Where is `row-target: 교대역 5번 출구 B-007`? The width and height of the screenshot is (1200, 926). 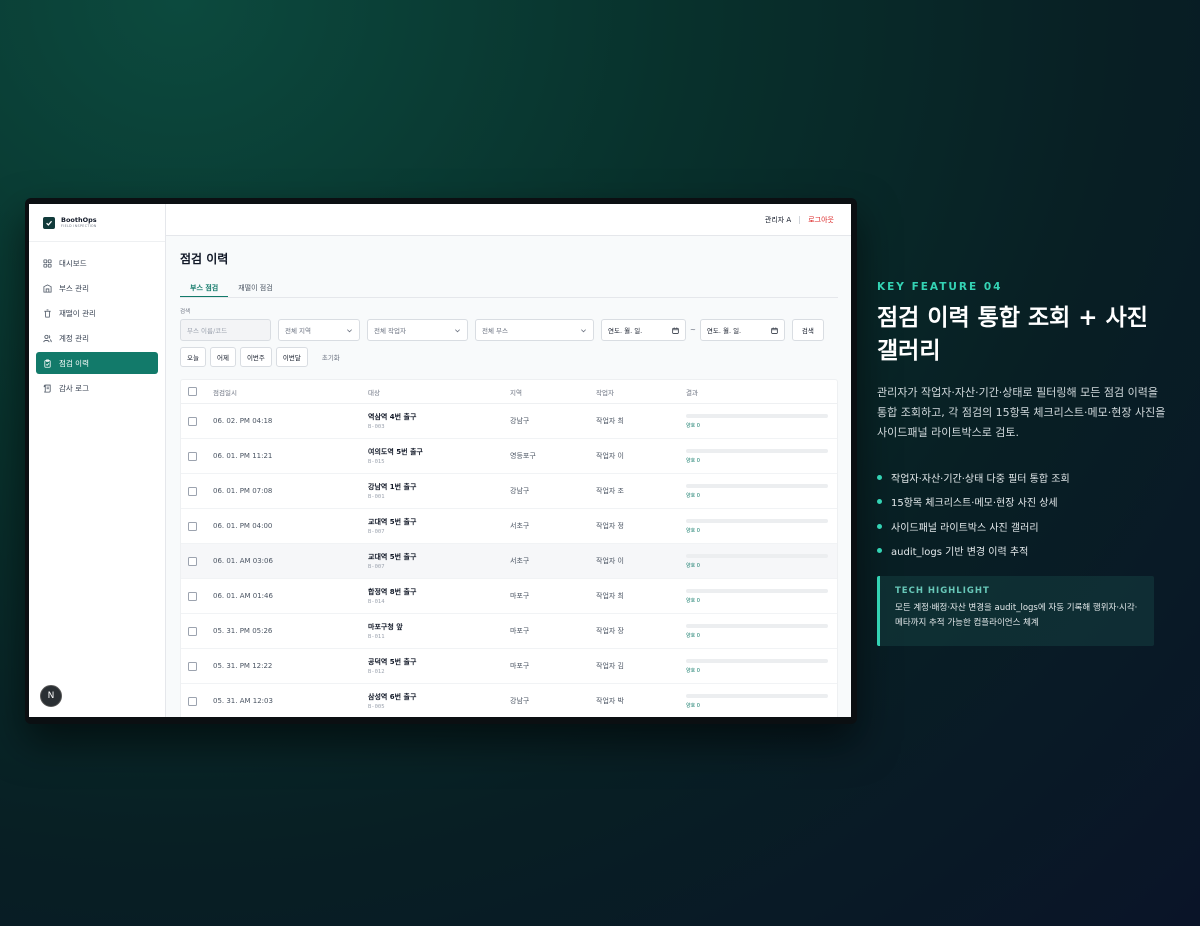 row-target: 교대역 5번 출구 B-007 is located at coordinates (439, 526).